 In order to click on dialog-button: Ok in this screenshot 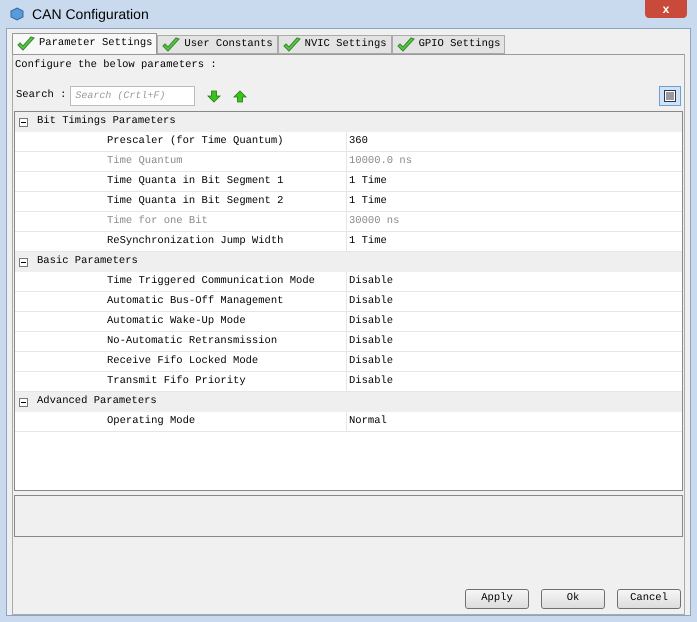, I will do `click(573, 599)`.